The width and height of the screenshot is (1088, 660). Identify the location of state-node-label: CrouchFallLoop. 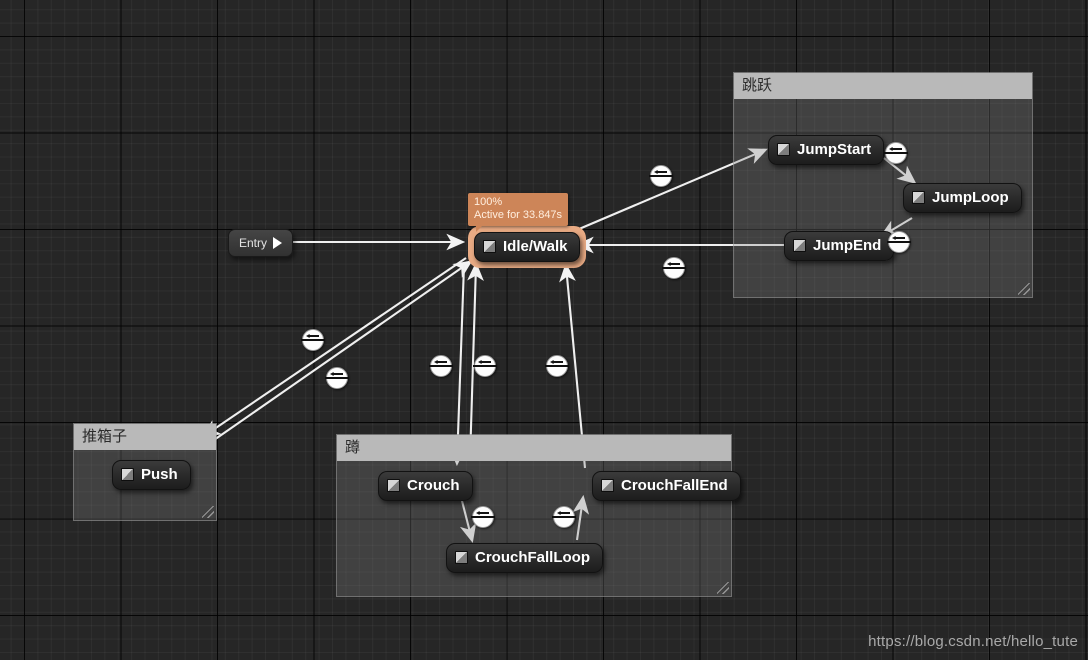
(532, 557).